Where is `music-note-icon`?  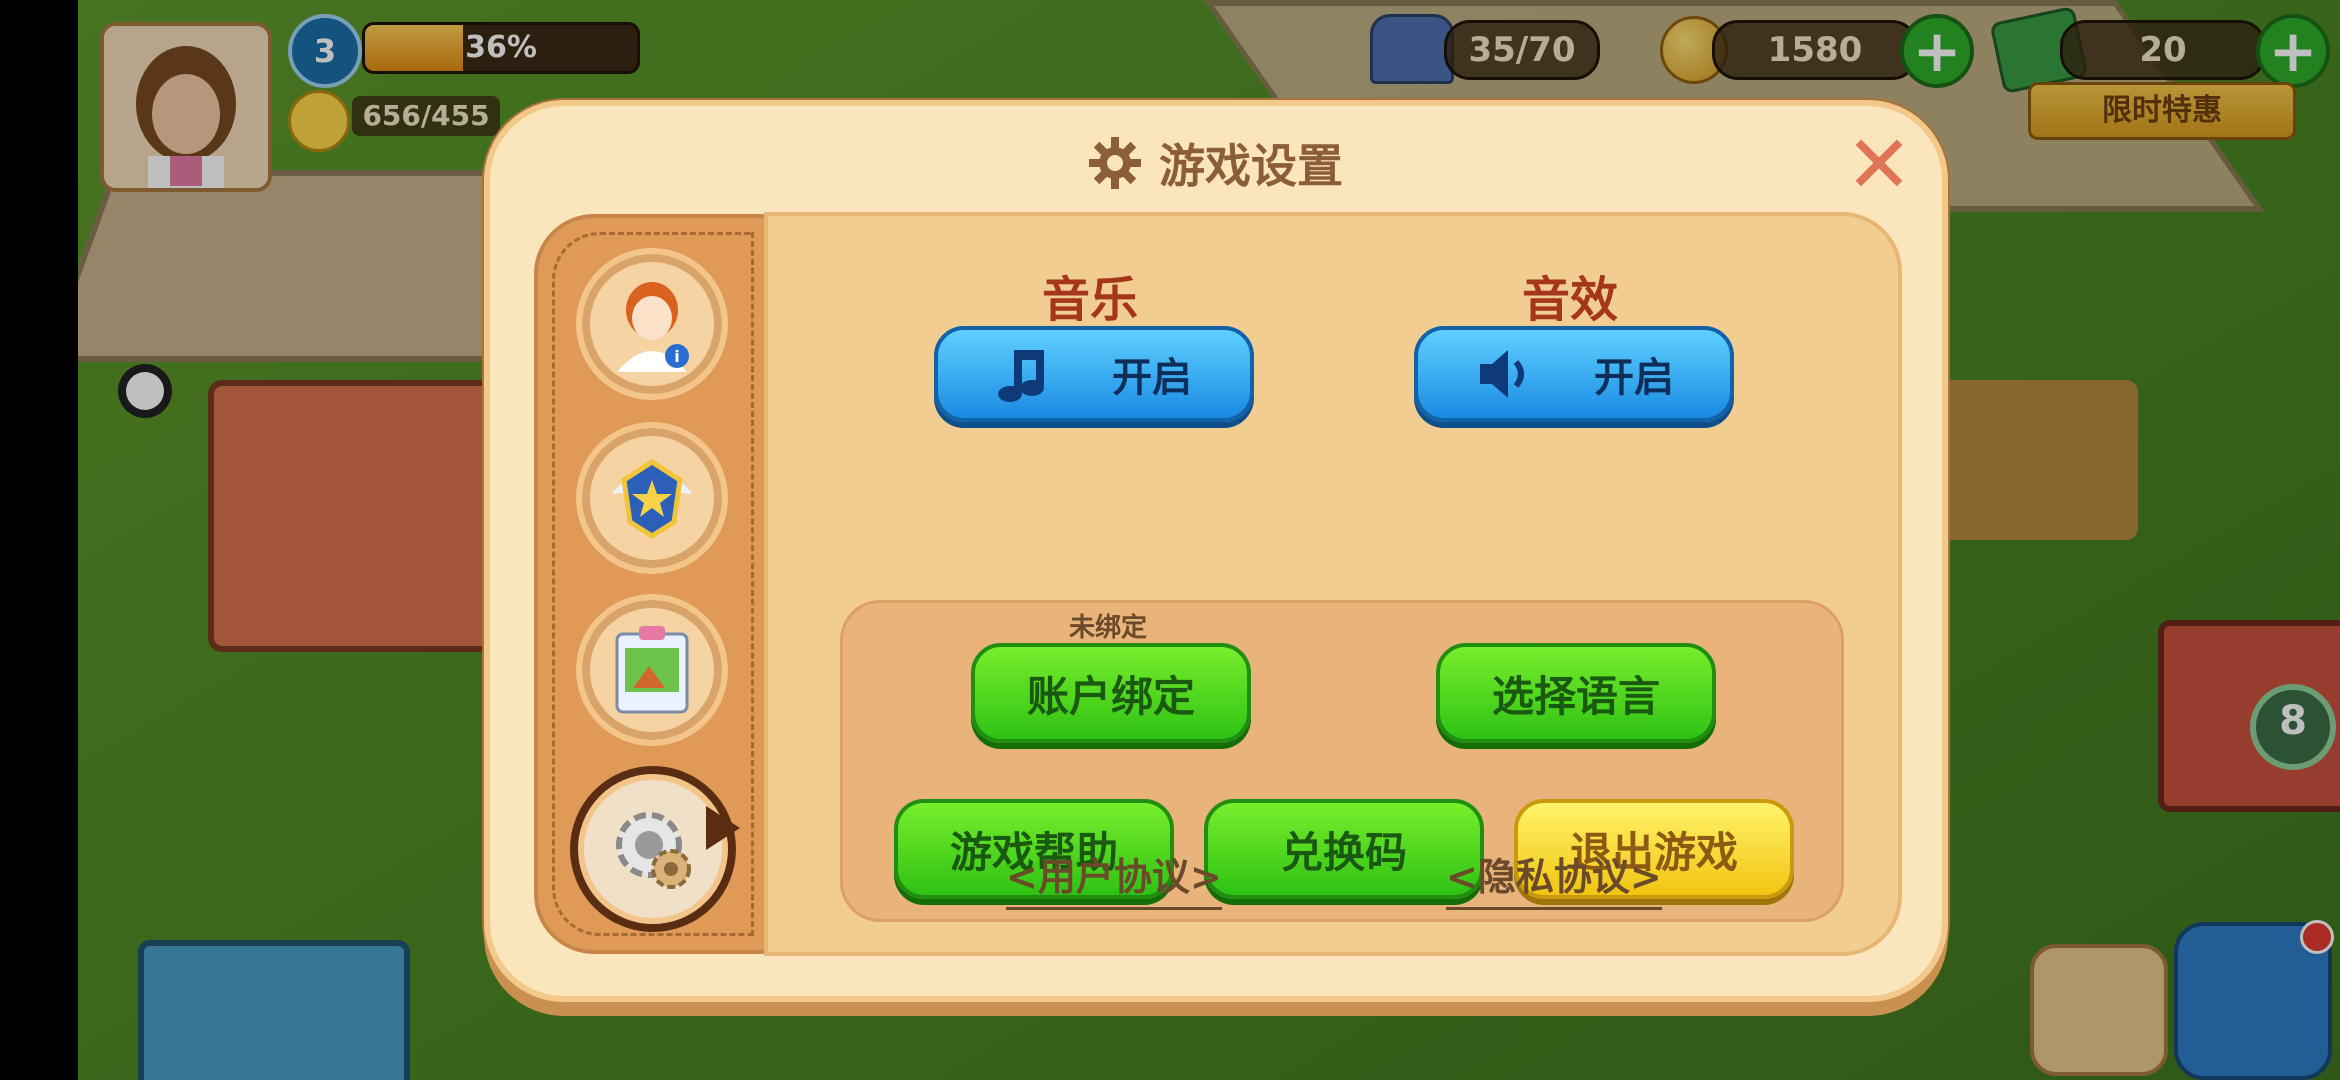
music-note-icon is located at coordinates (1021, 376).